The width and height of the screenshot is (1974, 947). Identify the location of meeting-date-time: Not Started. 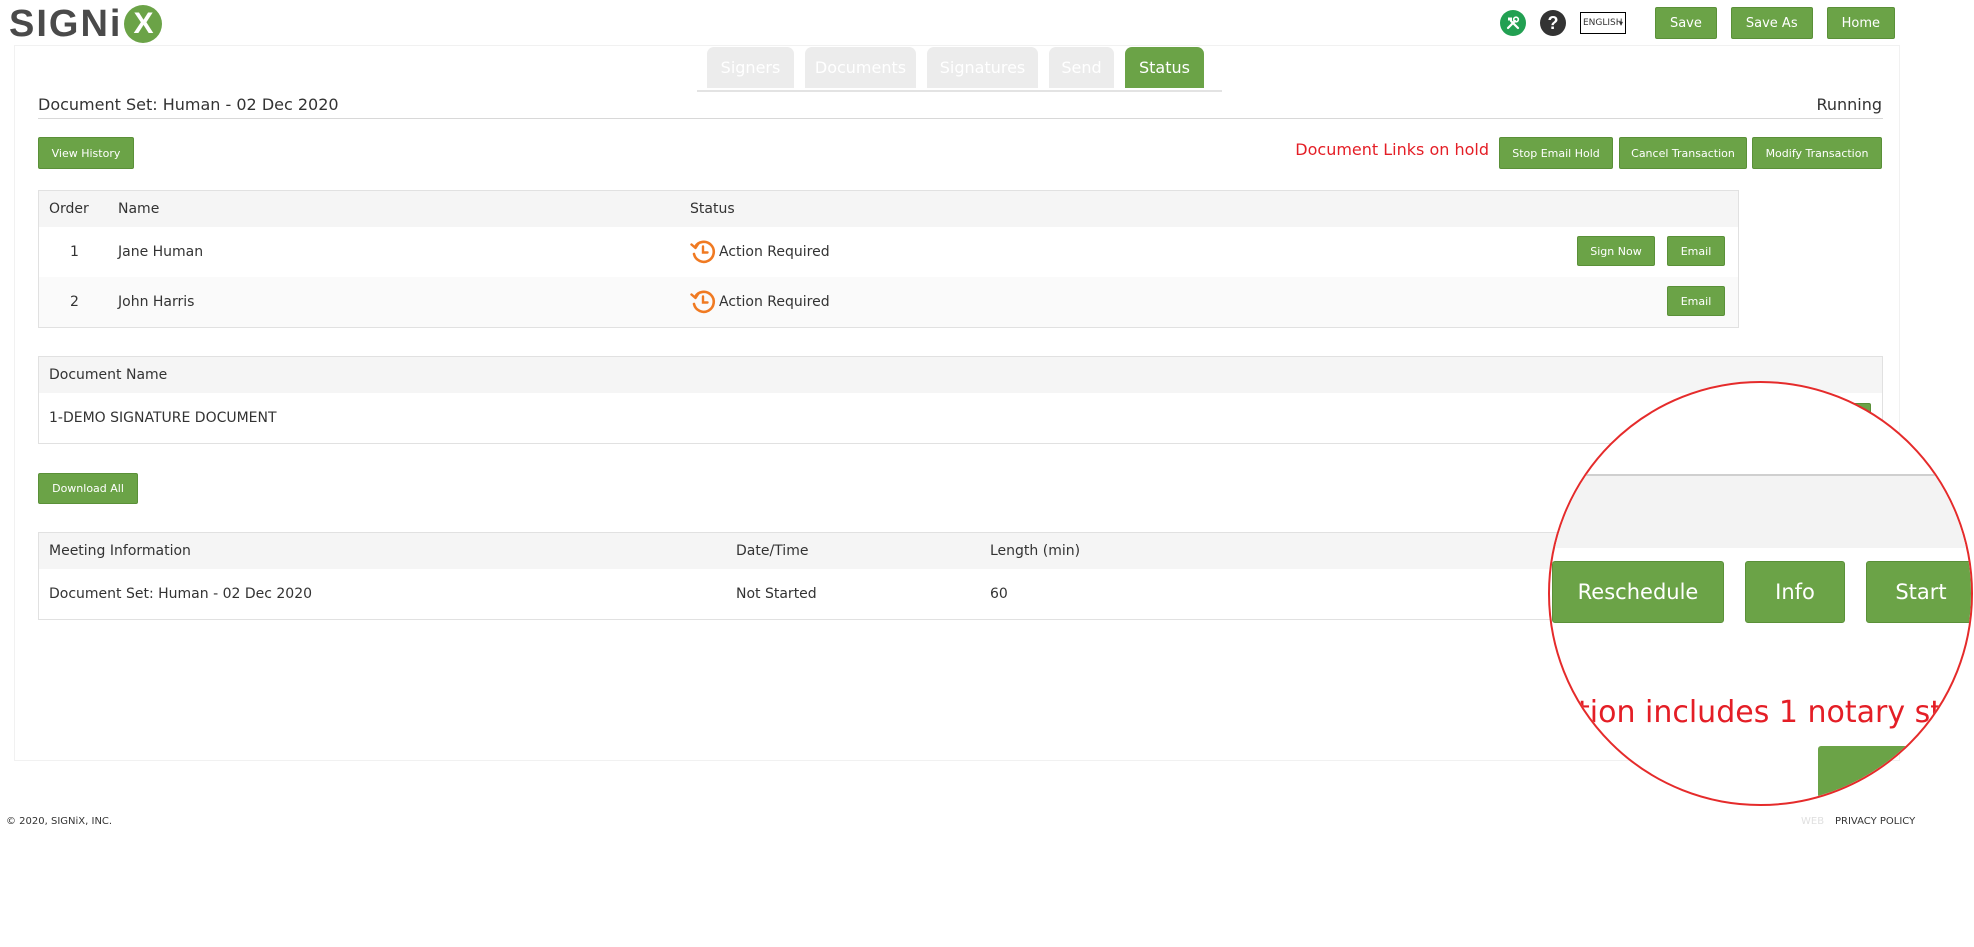
(776, 594).